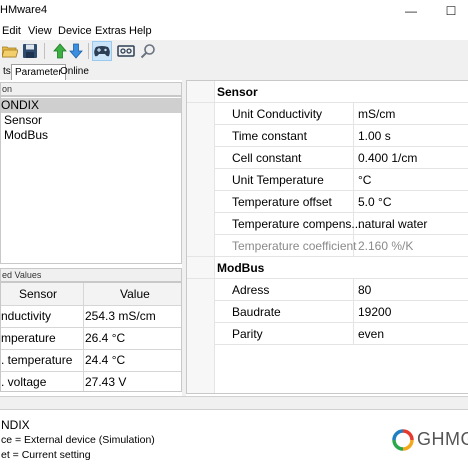 Image resolution: width=468 pixels, height=468 pixels. I want to click on property-value: 19200, so click(374, 312).